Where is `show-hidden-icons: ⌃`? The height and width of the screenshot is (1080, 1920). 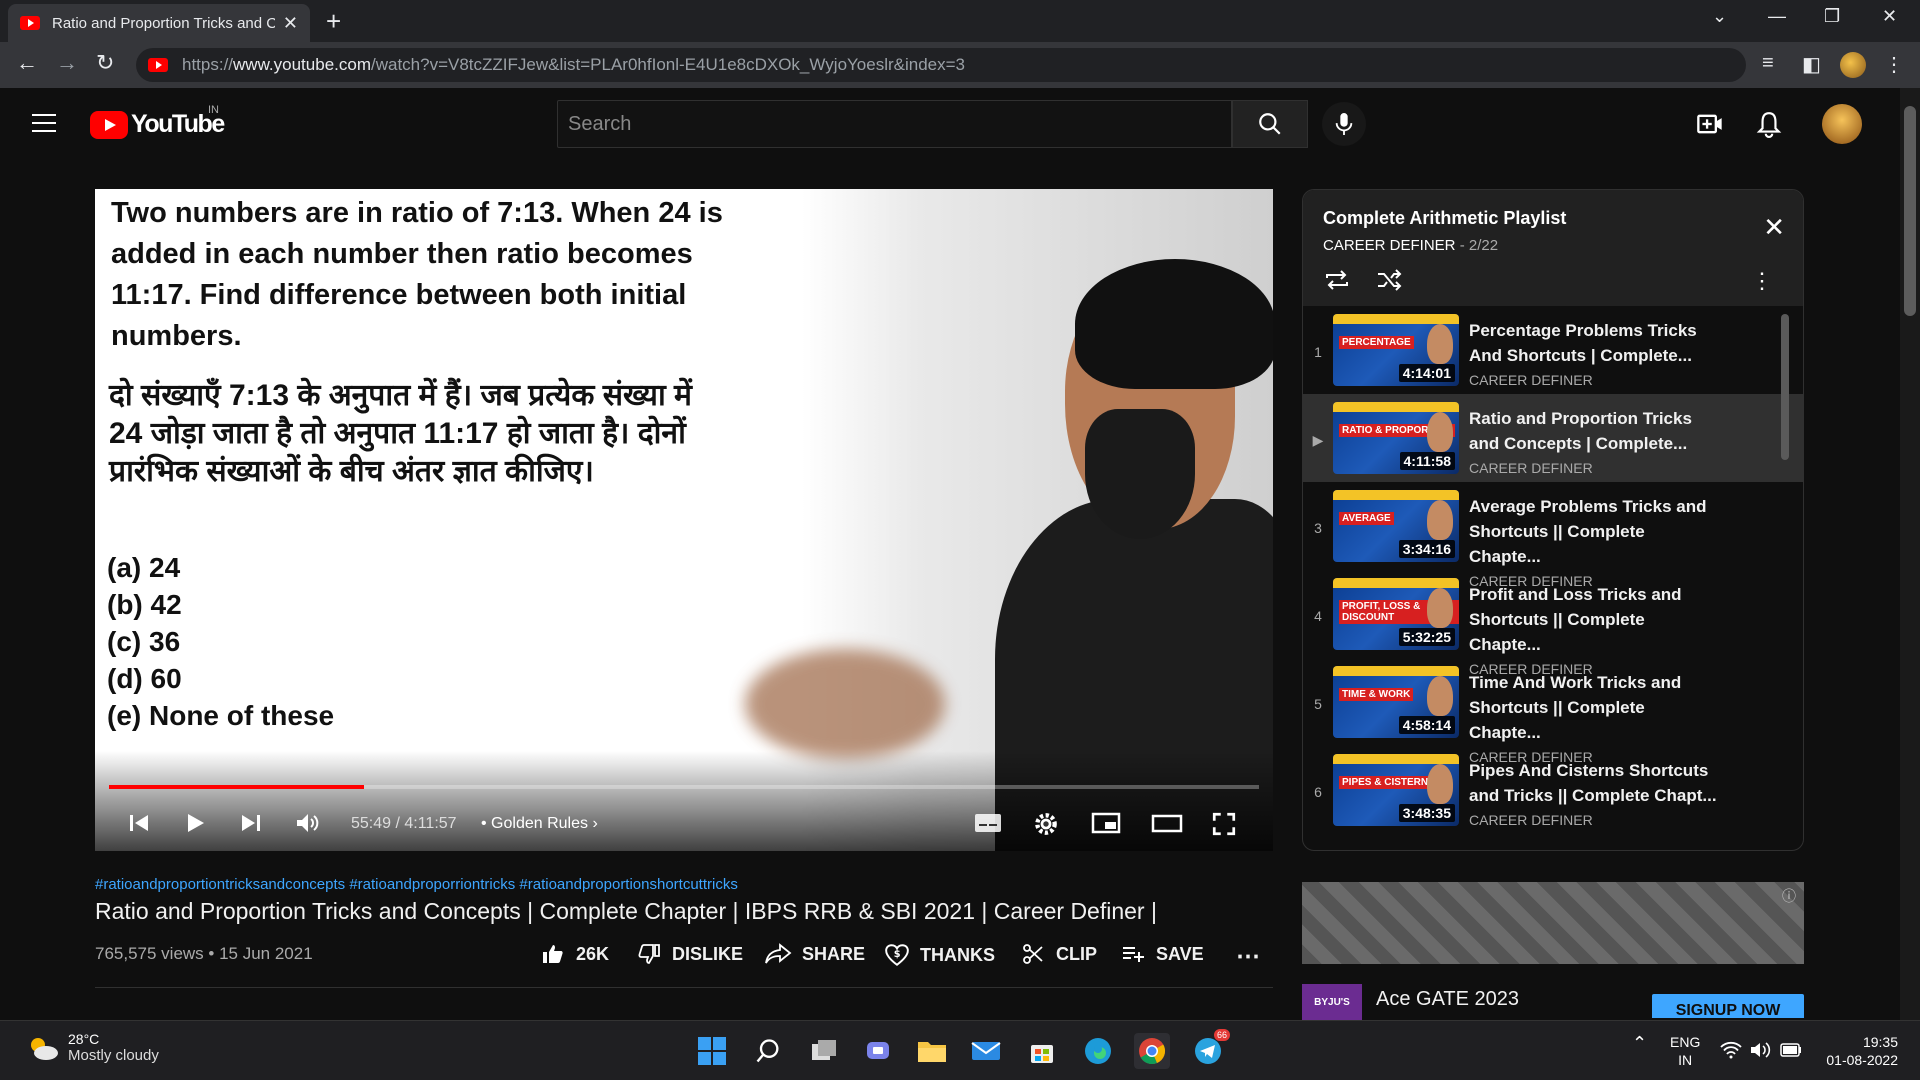 show-hidden-icons: ⌃ is located at coordinates (1639, 1043).